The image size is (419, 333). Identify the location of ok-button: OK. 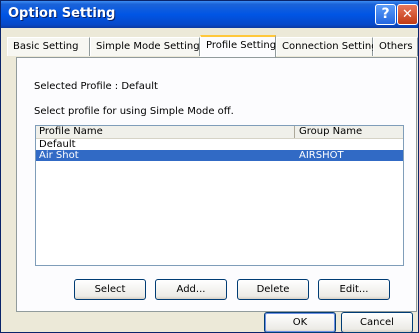
(300, 322).